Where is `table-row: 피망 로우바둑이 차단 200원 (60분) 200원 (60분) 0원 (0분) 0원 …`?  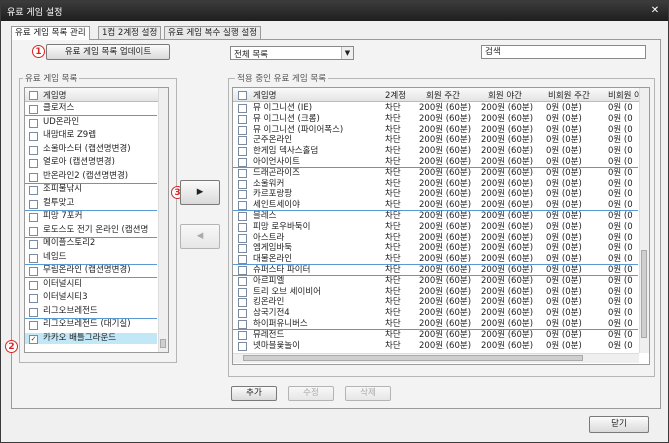 table-row: 피망 로우바둑이 차단 200원 (60분) 200원 (60분) 0원 (0분) 0원 … is located at coordinates (435, 227).